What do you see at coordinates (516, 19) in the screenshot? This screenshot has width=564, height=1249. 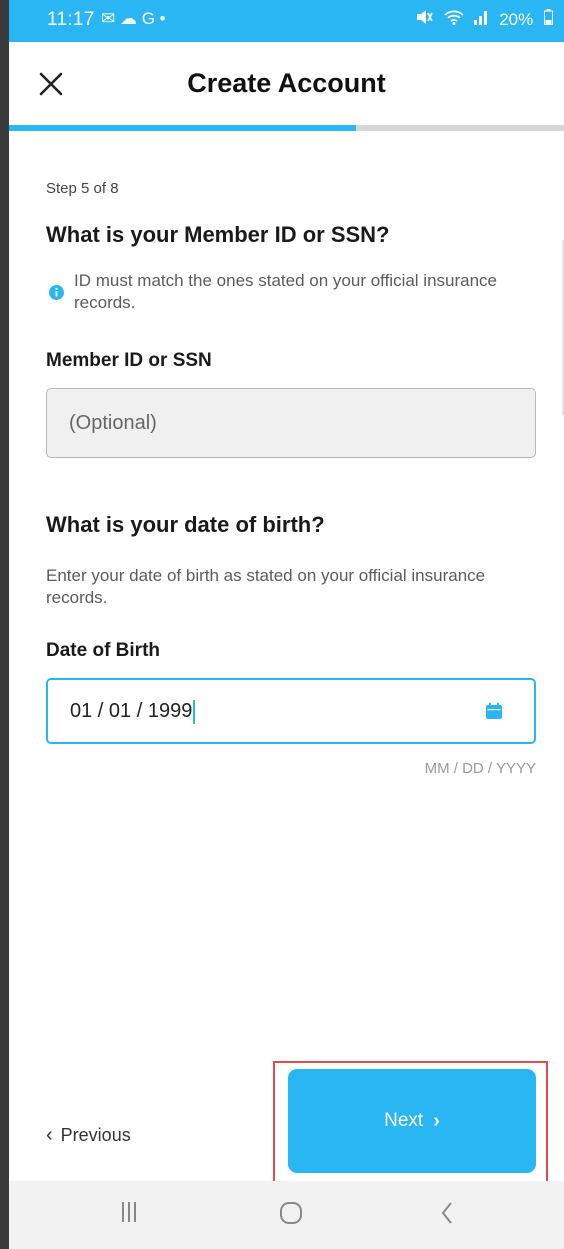 I see `battery-percent: 20%` at bounding box center [516, 19].